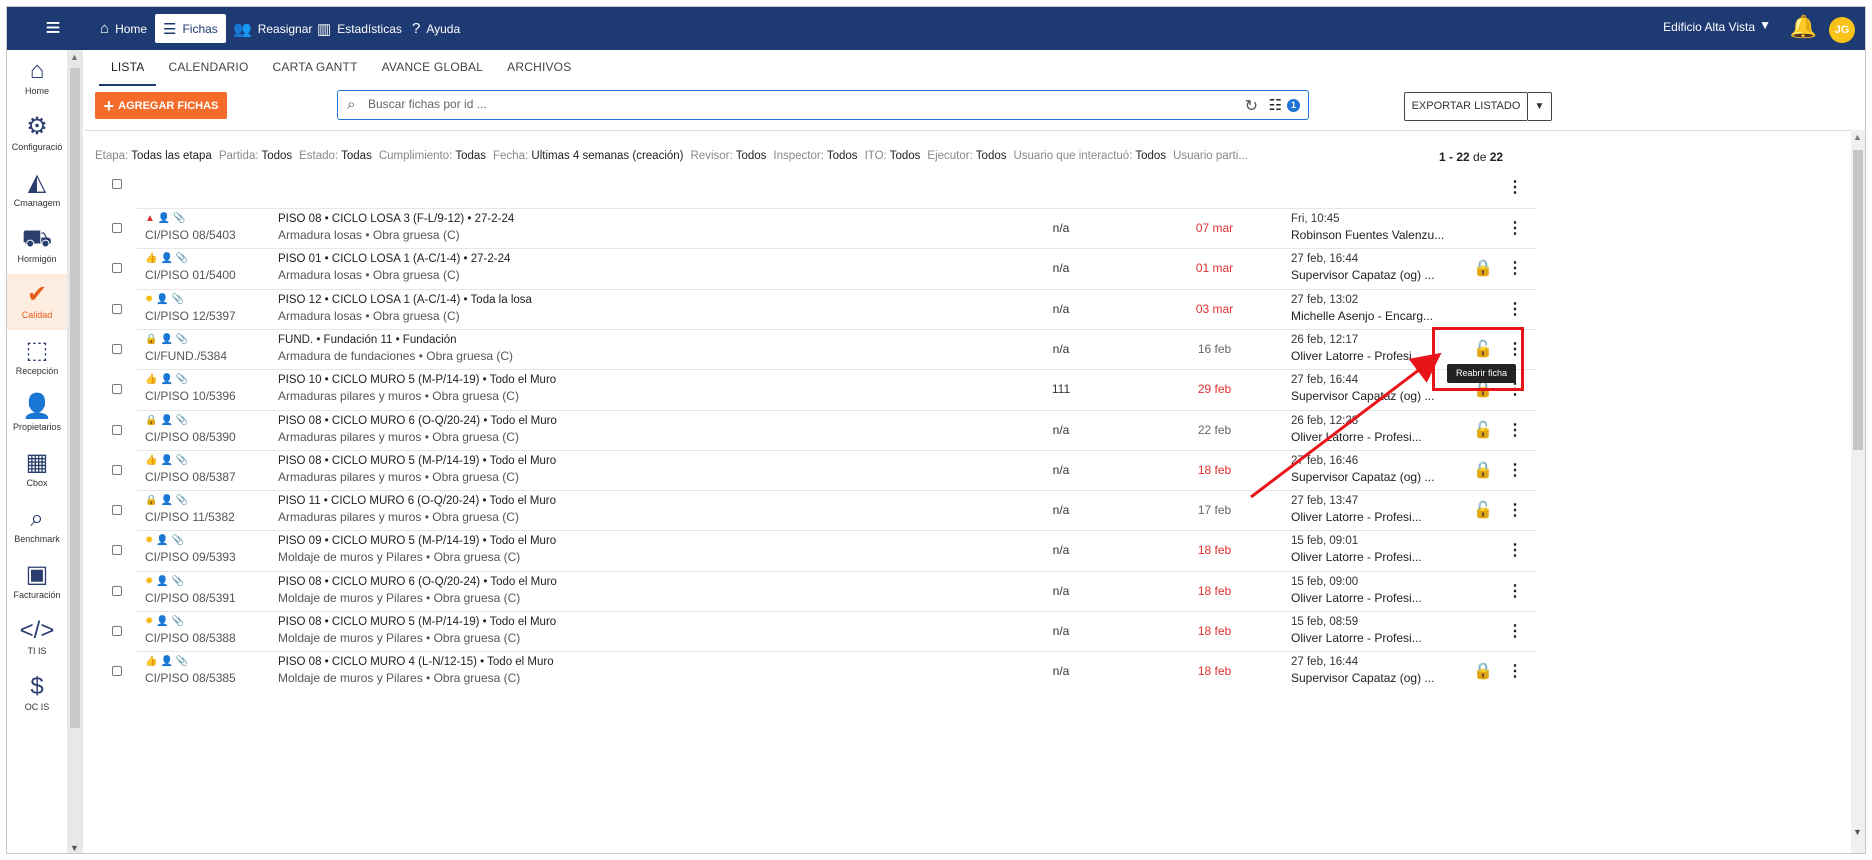  Describe the element at coordinates (37, 526) in the screenshot. I see `sidebar-item-benchmark: ⌕ Benchmark` at that location.